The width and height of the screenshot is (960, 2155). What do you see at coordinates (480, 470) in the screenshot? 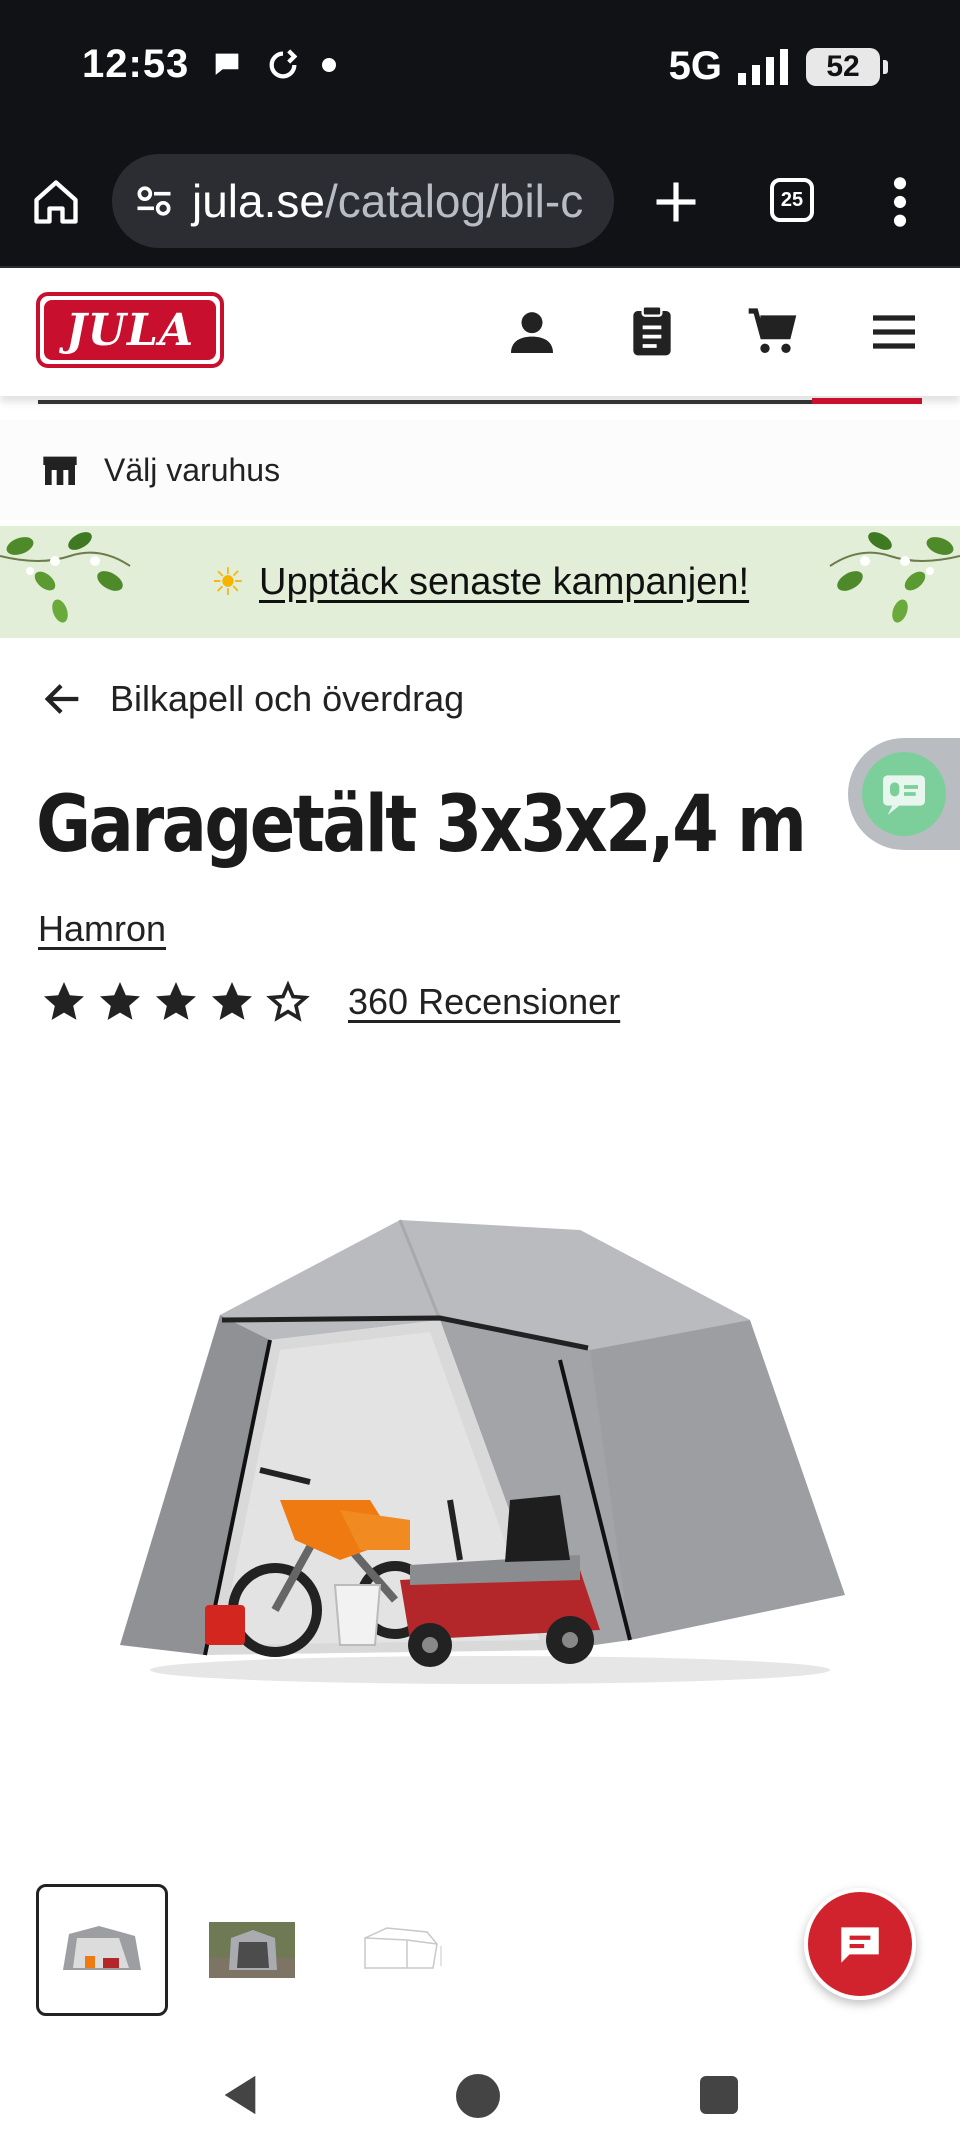
I see `store-selector: Välj varuhus` at bounding box center [480, 470].